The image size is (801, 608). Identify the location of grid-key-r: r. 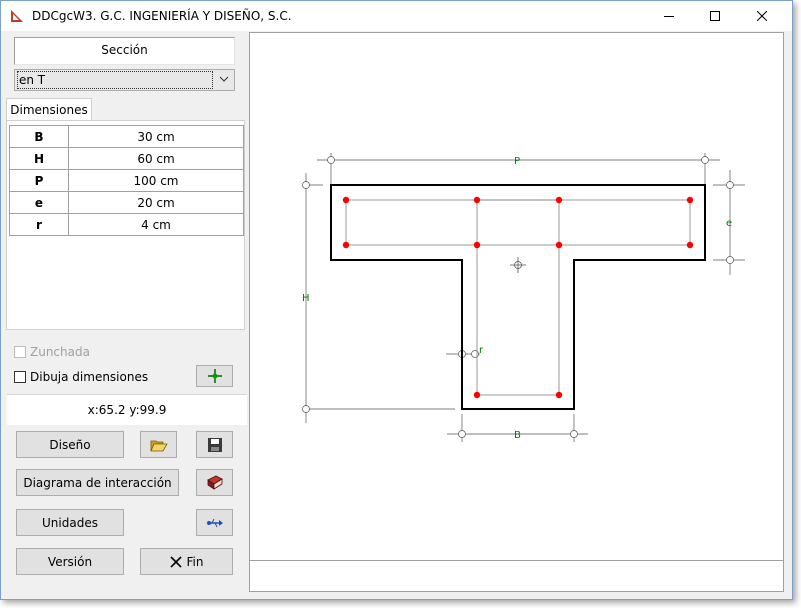
(39, 224).